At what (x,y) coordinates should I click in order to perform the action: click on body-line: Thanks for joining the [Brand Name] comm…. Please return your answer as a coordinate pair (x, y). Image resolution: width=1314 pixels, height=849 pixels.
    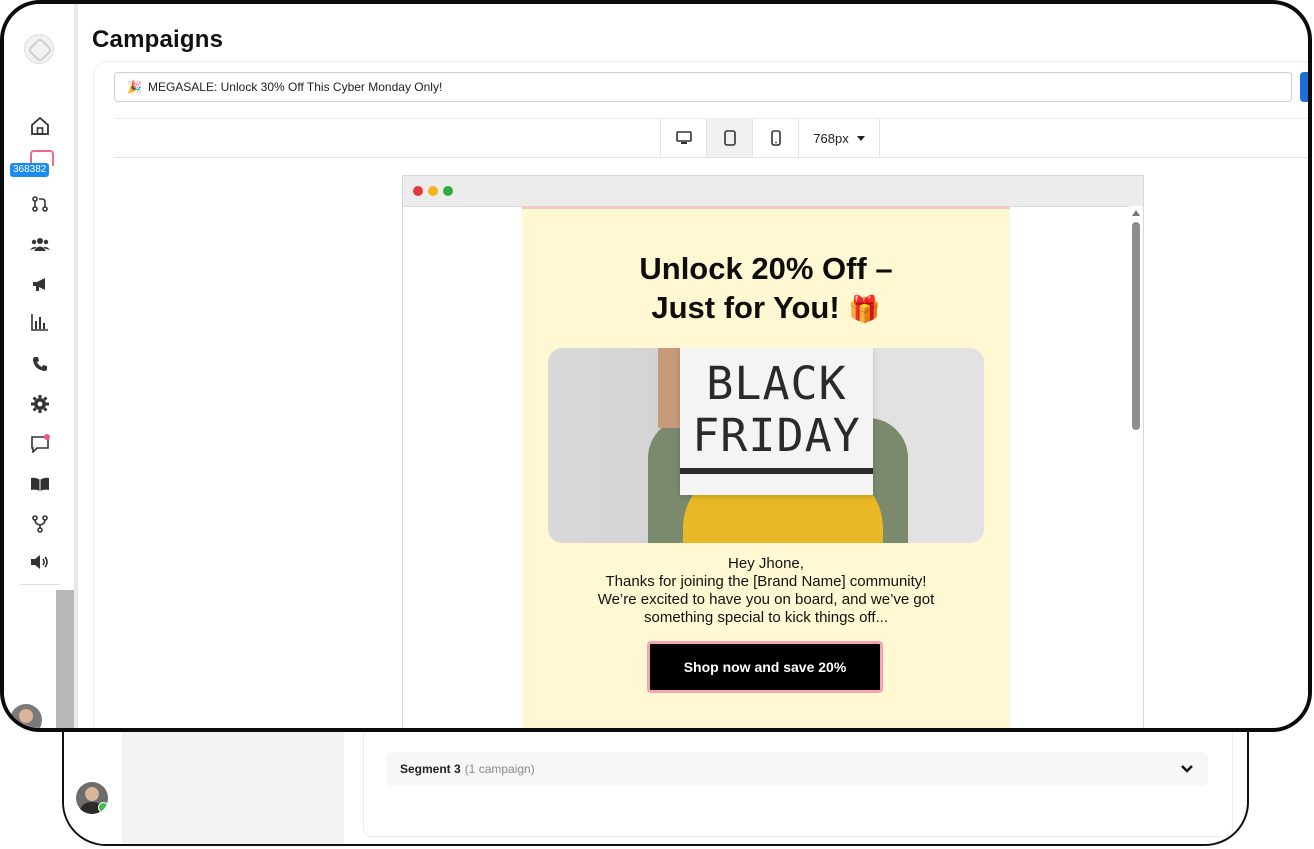
    Looking at the image, I should click on (766, 581).